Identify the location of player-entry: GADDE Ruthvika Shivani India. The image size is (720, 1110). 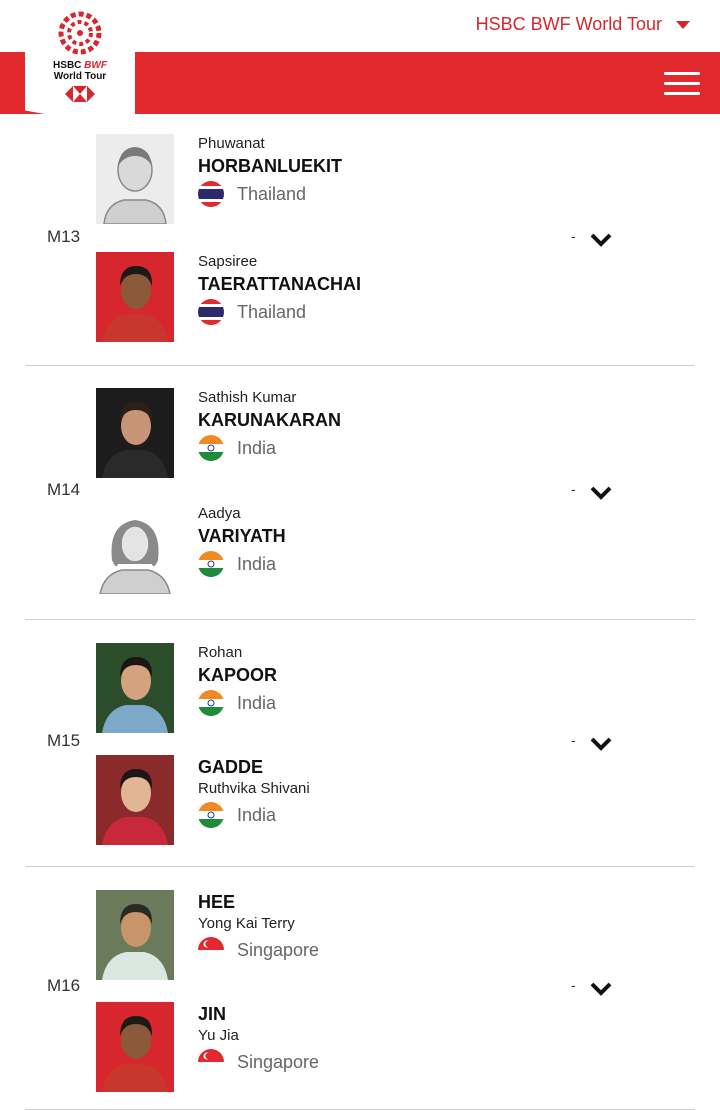
(296, 801).